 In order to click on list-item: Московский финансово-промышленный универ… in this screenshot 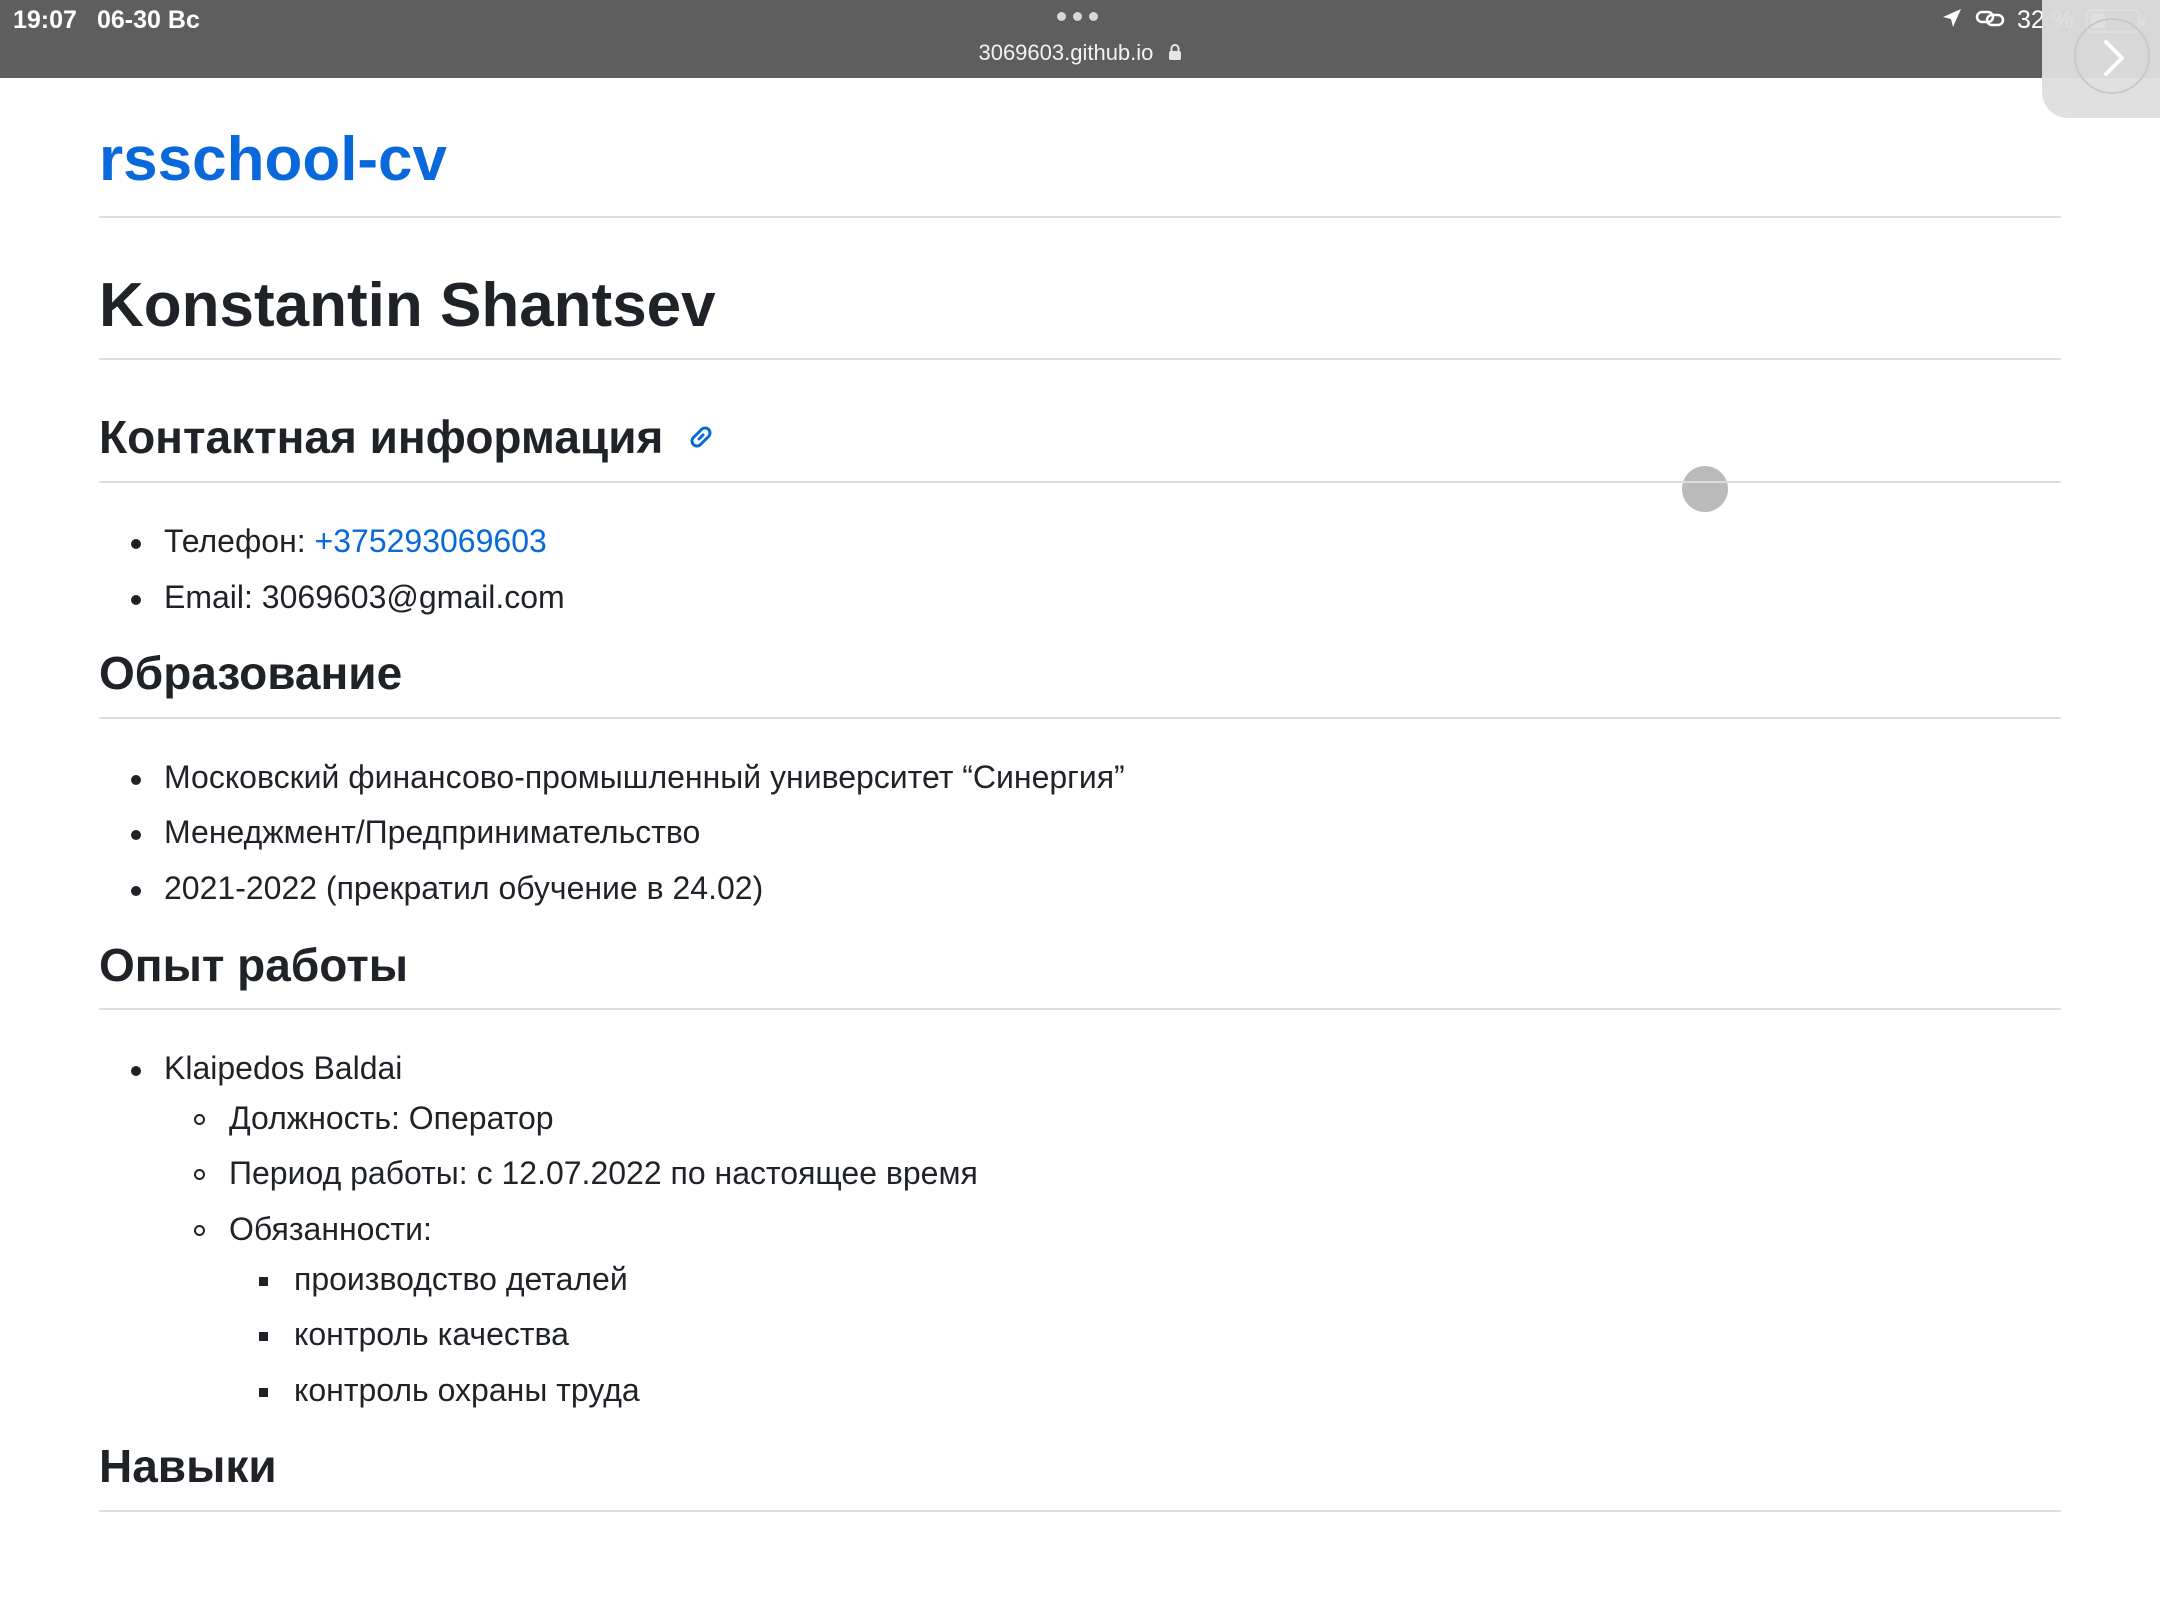, I will do `click(1080, 778)`.